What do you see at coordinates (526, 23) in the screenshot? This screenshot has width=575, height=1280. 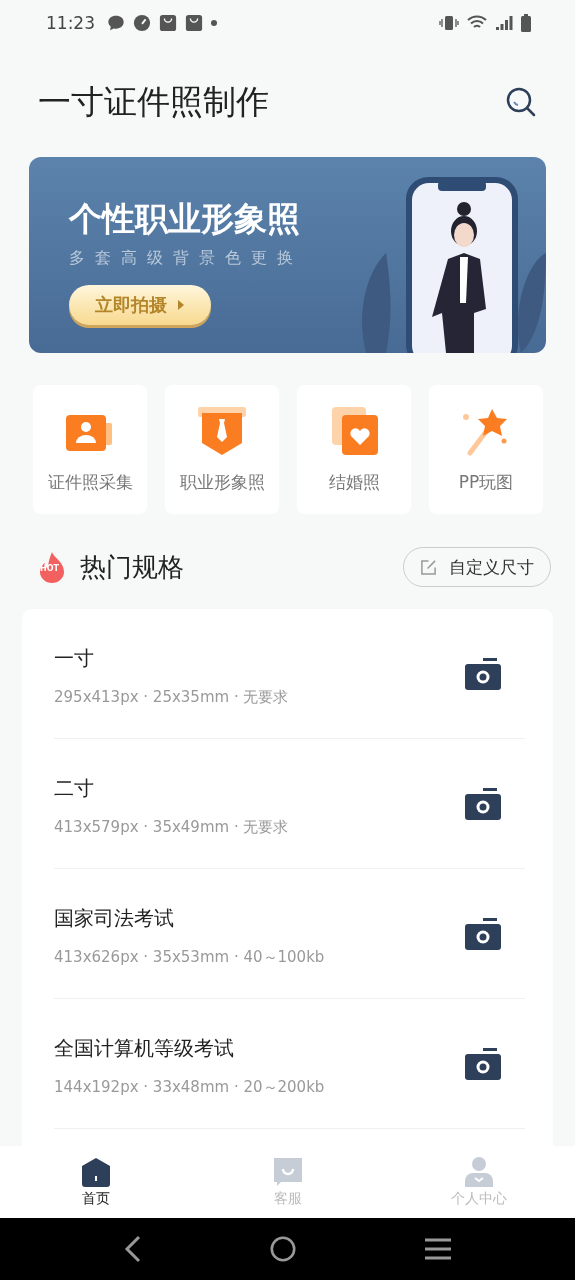 I see `battery-icon` at bounding box center [526, 23].